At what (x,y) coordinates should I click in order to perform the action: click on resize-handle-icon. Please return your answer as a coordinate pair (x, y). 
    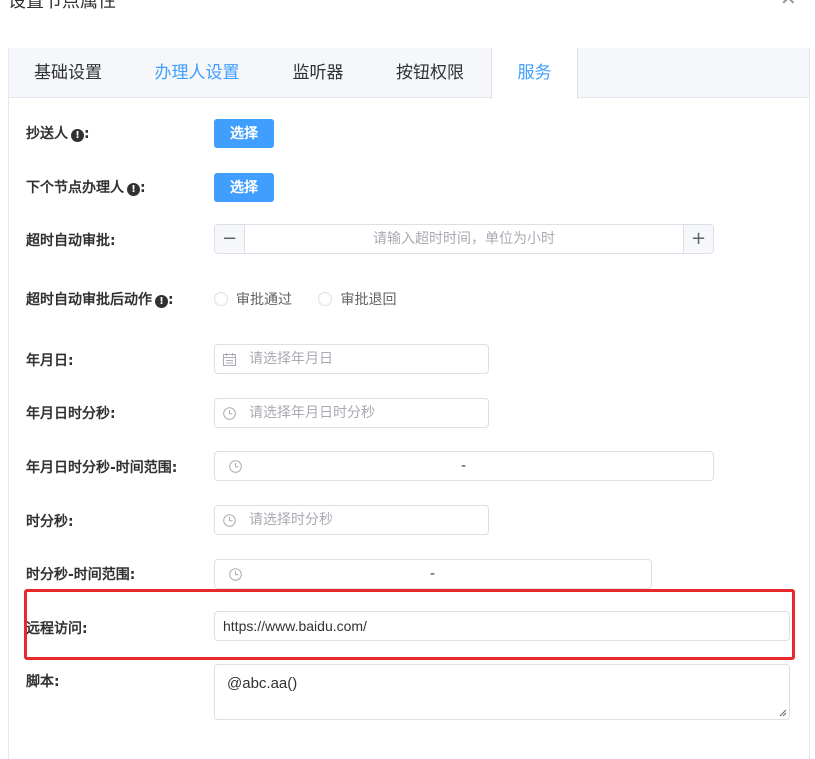
    Looking at the image, I should click on (783, 713).